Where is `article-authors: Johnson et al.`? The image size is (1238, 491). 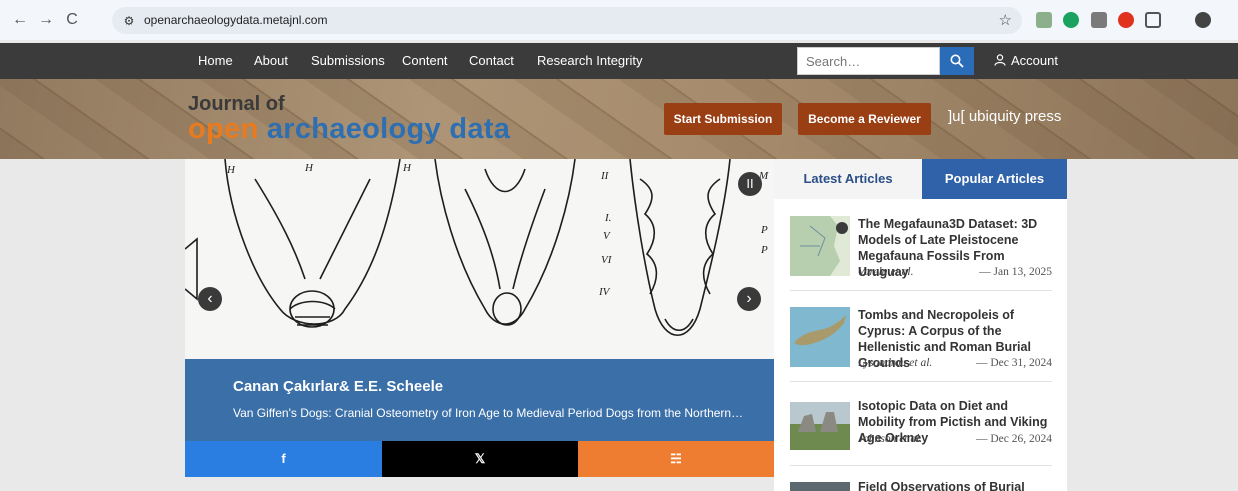 article-authors: Johnson et al. is located at coordinates (890, 439).